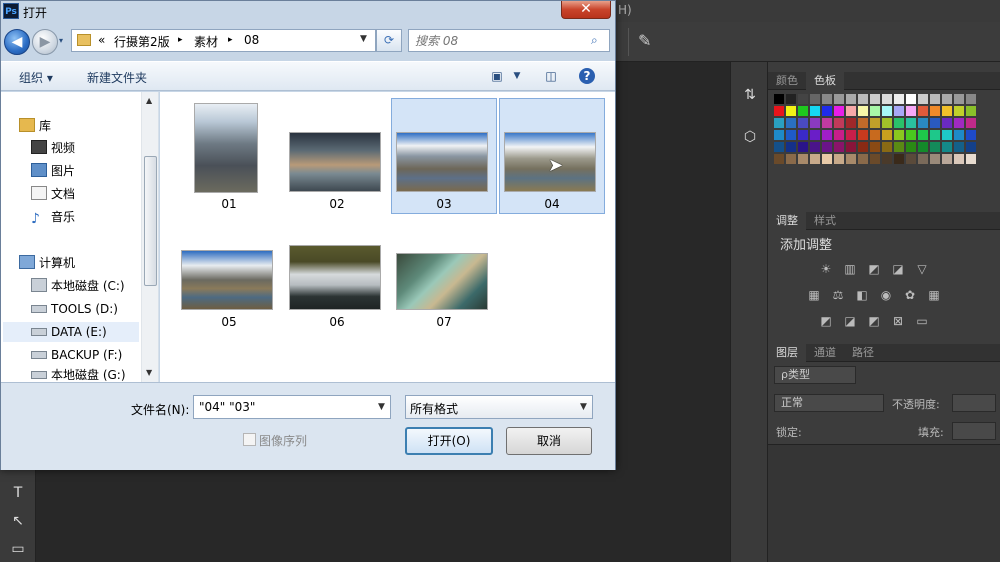 The width and height of the screenshot is (1000, 562). Describe the element at coordinates (587, 76) in the screenshot. I see `help-icon: ?` at that location.